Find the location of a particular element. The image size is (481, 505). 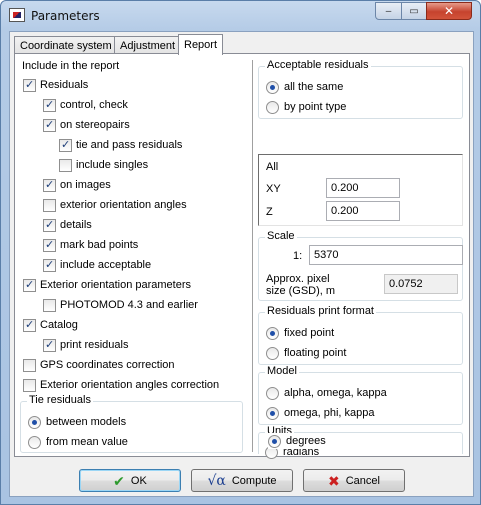

all-panel-title: All is located at coordinates (272, 167).